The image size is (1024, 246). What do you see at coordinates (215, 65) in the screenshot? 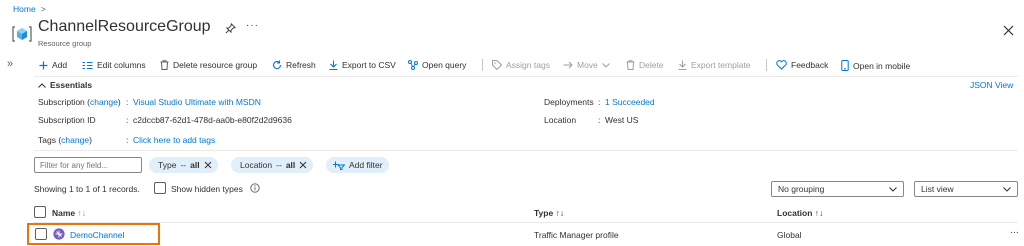
I see `delete-resource-group-label: Delete resource group` at bounding box center [215, 65].